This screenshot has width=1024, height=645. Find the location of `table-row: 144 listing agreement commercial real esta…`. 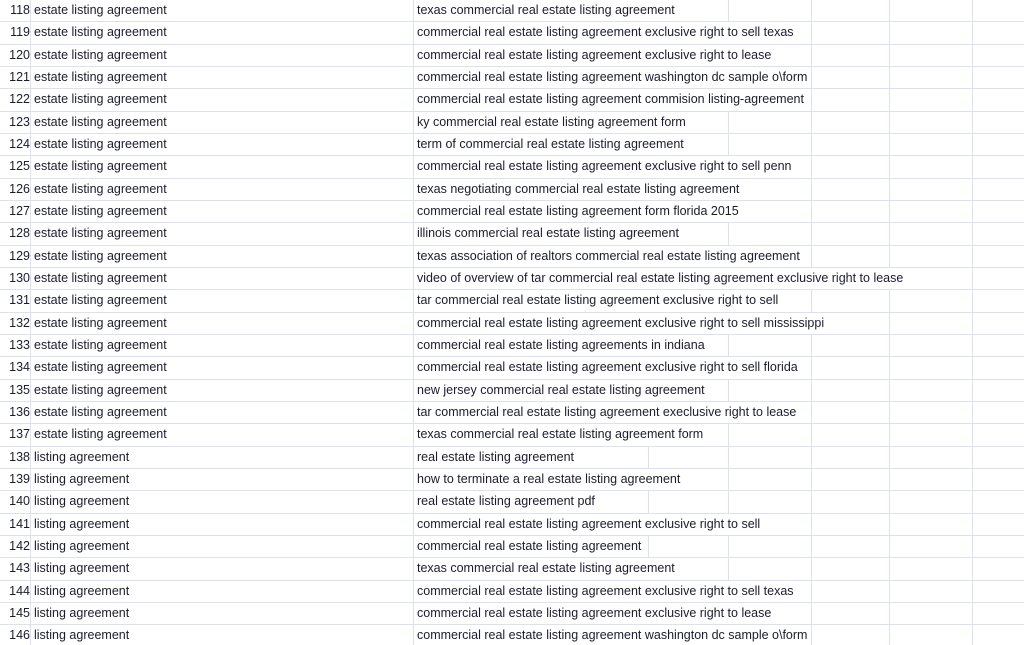

table-row: 144 listing agreement commercial real esta… is located at coordinates (512, 591).